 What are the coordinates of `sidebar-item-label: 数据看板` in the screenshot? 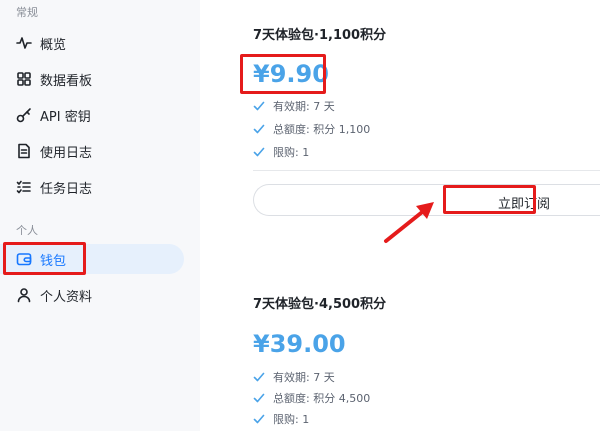 It's located at (66, 81).